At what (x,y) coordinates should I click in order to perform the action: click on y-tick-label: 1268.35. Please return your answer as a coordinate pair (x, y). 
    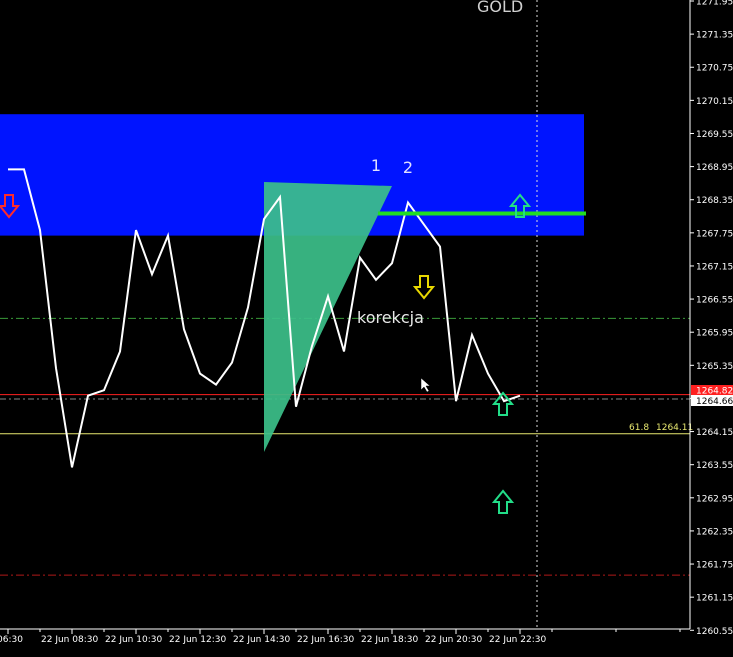
    Looking at the image, I should click on (714, 201).